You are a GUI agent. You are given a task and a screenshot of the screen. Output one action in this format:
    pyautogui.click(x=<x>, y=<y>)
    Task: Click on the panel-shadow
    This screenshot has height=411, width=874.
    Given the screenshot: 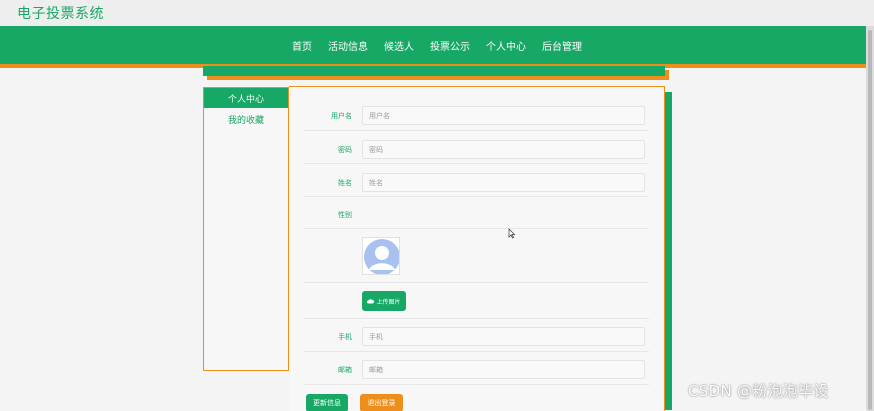 What is the action you would take?
    pyautogui.click(x=668, y=251)
    